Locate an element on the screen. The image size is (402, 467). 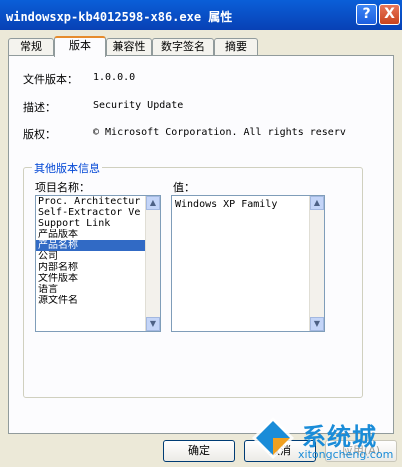
value-label: 值： is located at coordinates (184, 187).